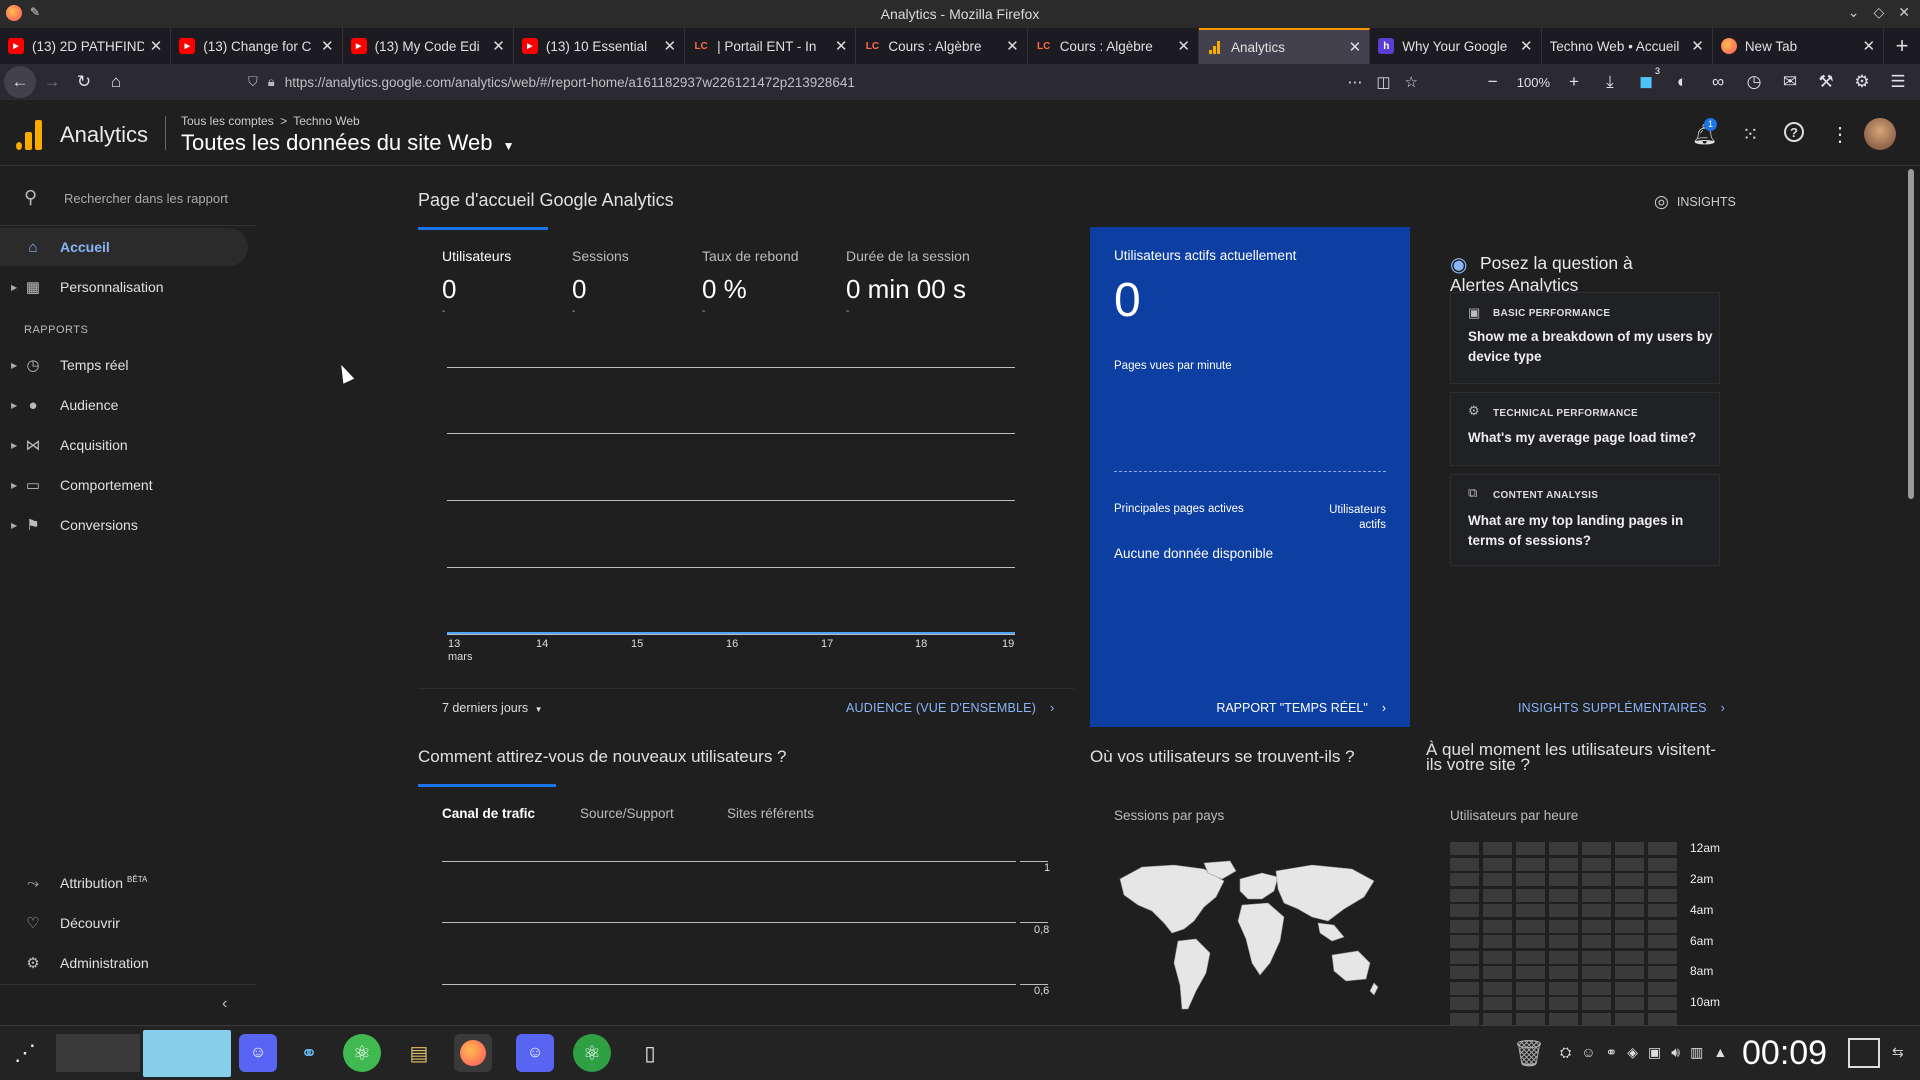 The width and height of the screenshot is (1920, 1080). I want to click on new-tab-button: +, so click(1902, 46).